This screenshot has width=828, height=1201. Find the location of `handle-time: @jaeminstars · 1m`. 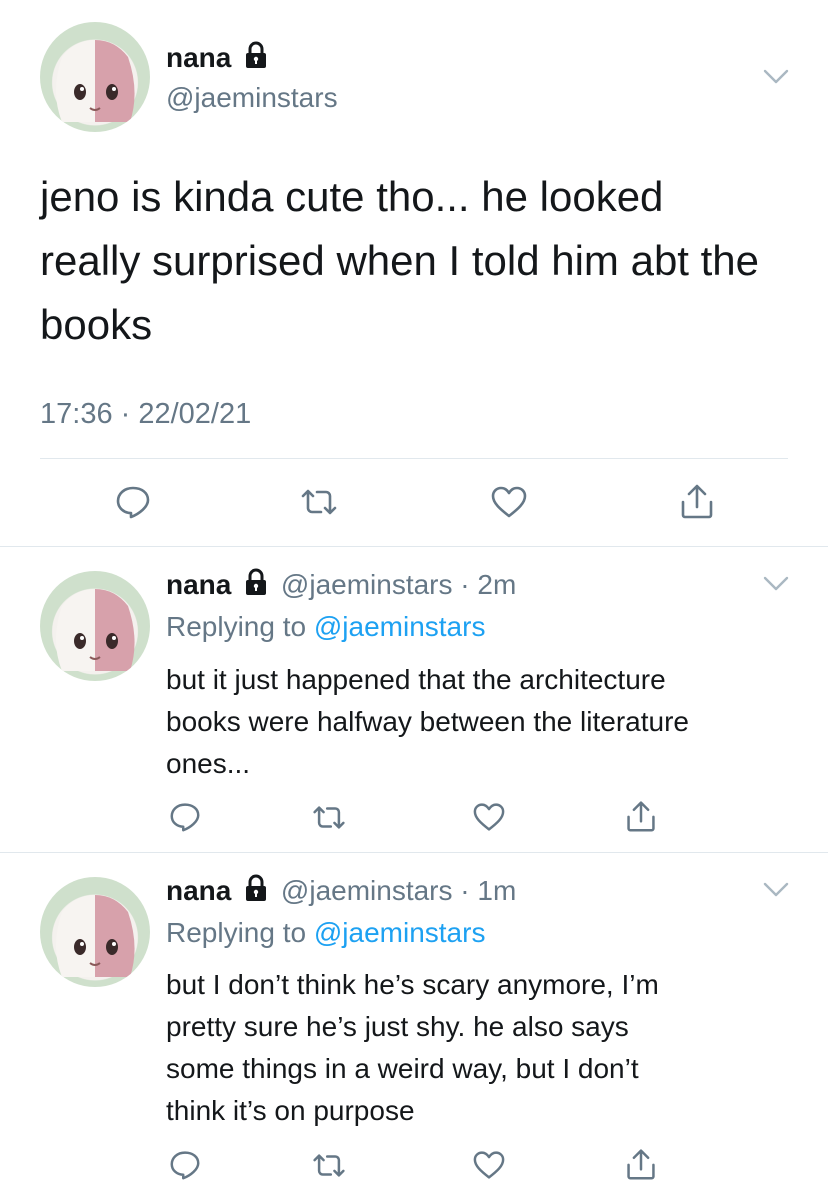

handle-time: @jaeminstars · 1m is located at coordinates (398, 890).